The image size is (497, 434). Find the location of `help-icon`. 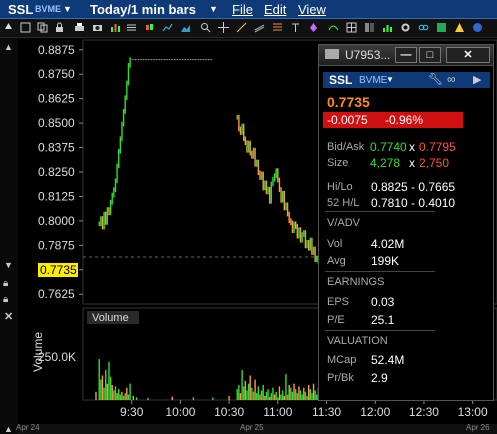

help-icon is located at coordinates (477, 27).